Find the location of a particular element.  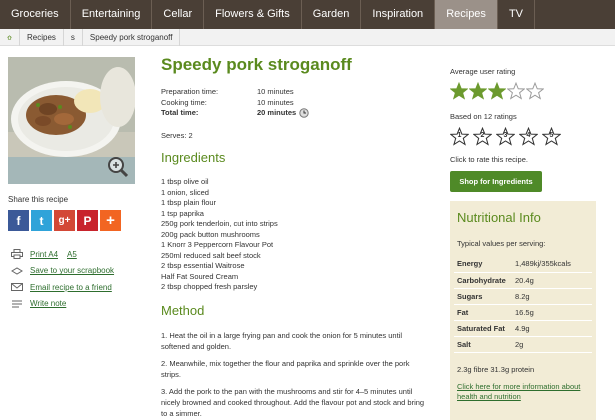

total-time-value: 20 minutes is located at coordinates (277, 112).